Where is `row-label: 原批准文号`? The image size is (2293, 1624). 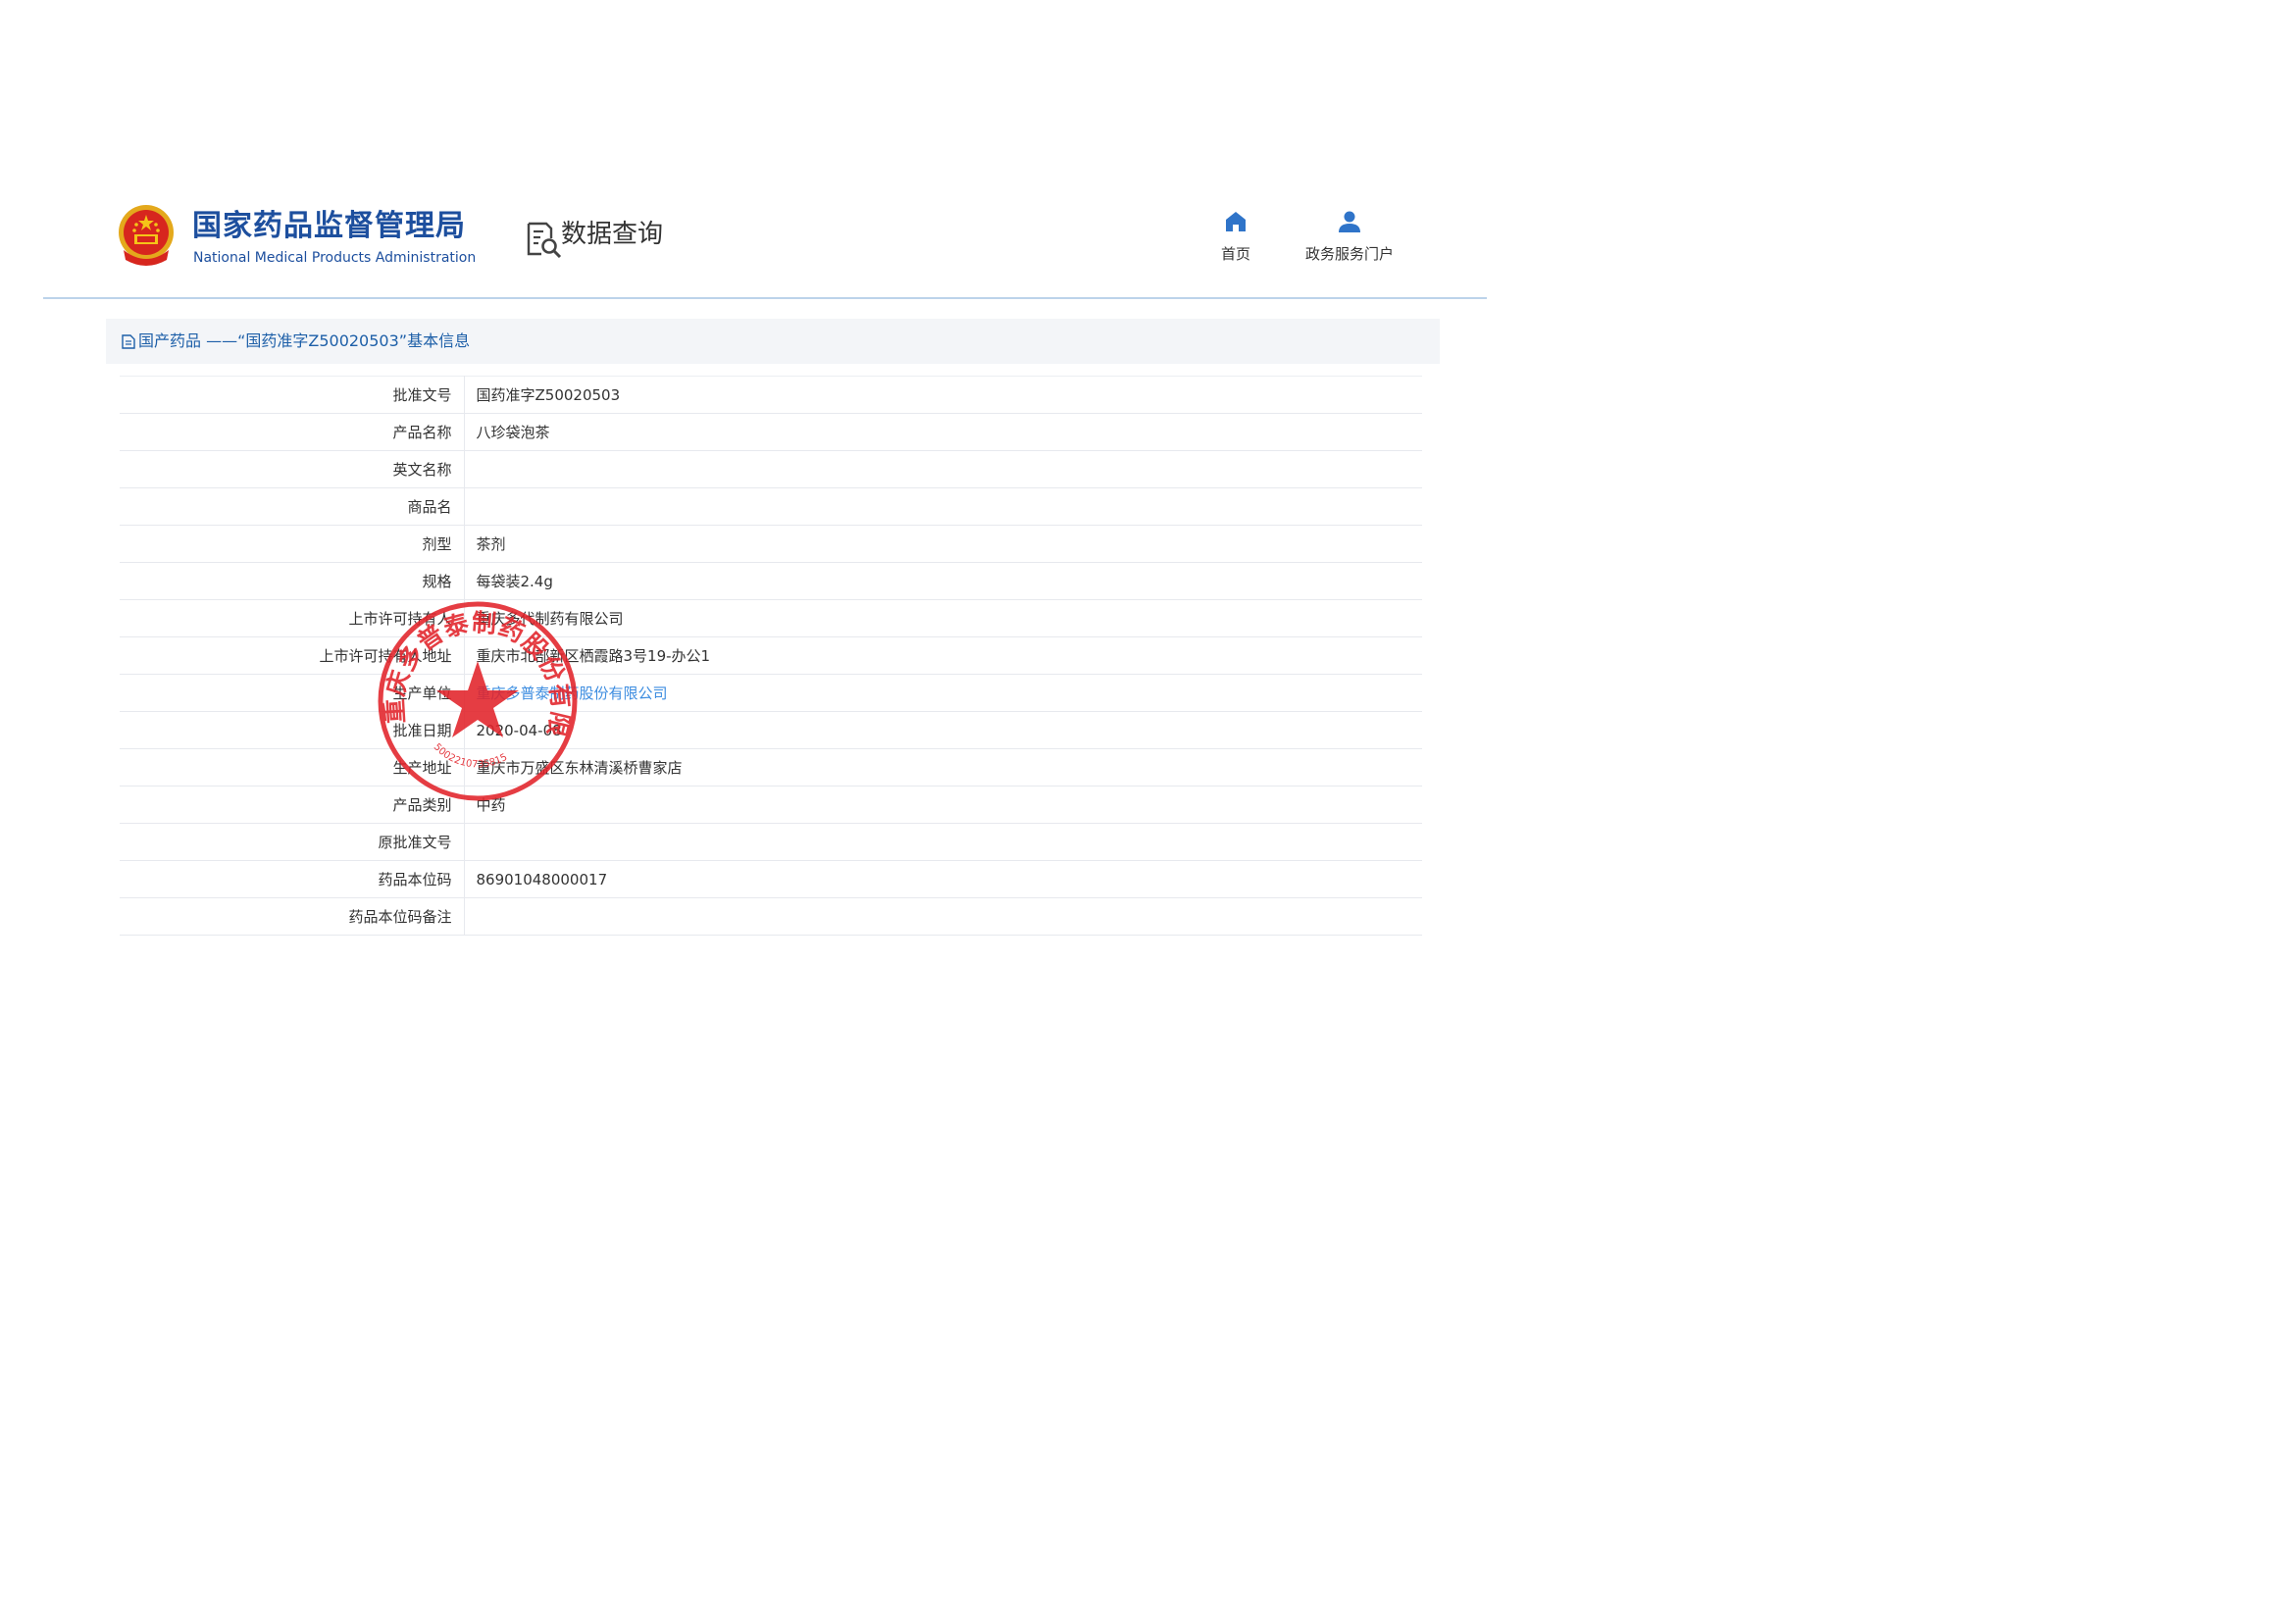 row-label: 原批准文号 is located at coordinates (292, 842).